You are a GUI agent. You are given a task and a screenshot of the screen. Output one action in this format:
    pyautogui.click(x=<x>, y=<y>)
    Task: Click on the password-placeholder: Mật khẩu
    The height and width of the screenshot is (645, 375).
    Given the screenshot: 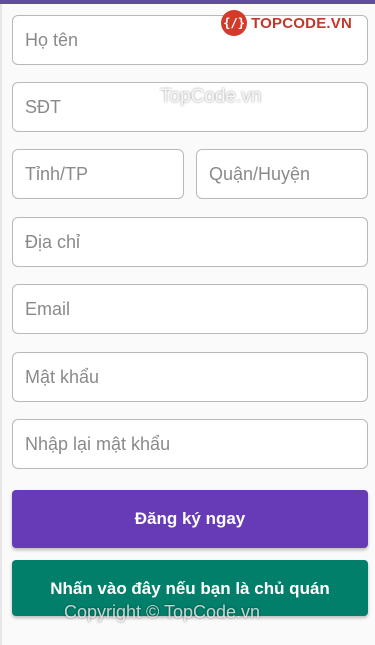 What is the action you would take?
    pyautogui.click(x=62, y=376)
    